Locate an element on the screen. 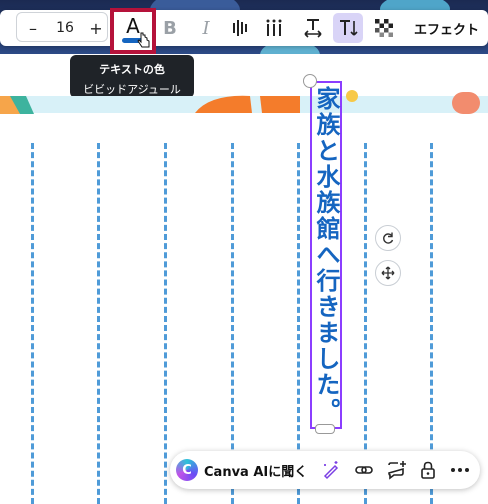 This screenshot has height=504, width=488. comment-plus-icon is located at coordinates (397, 470).